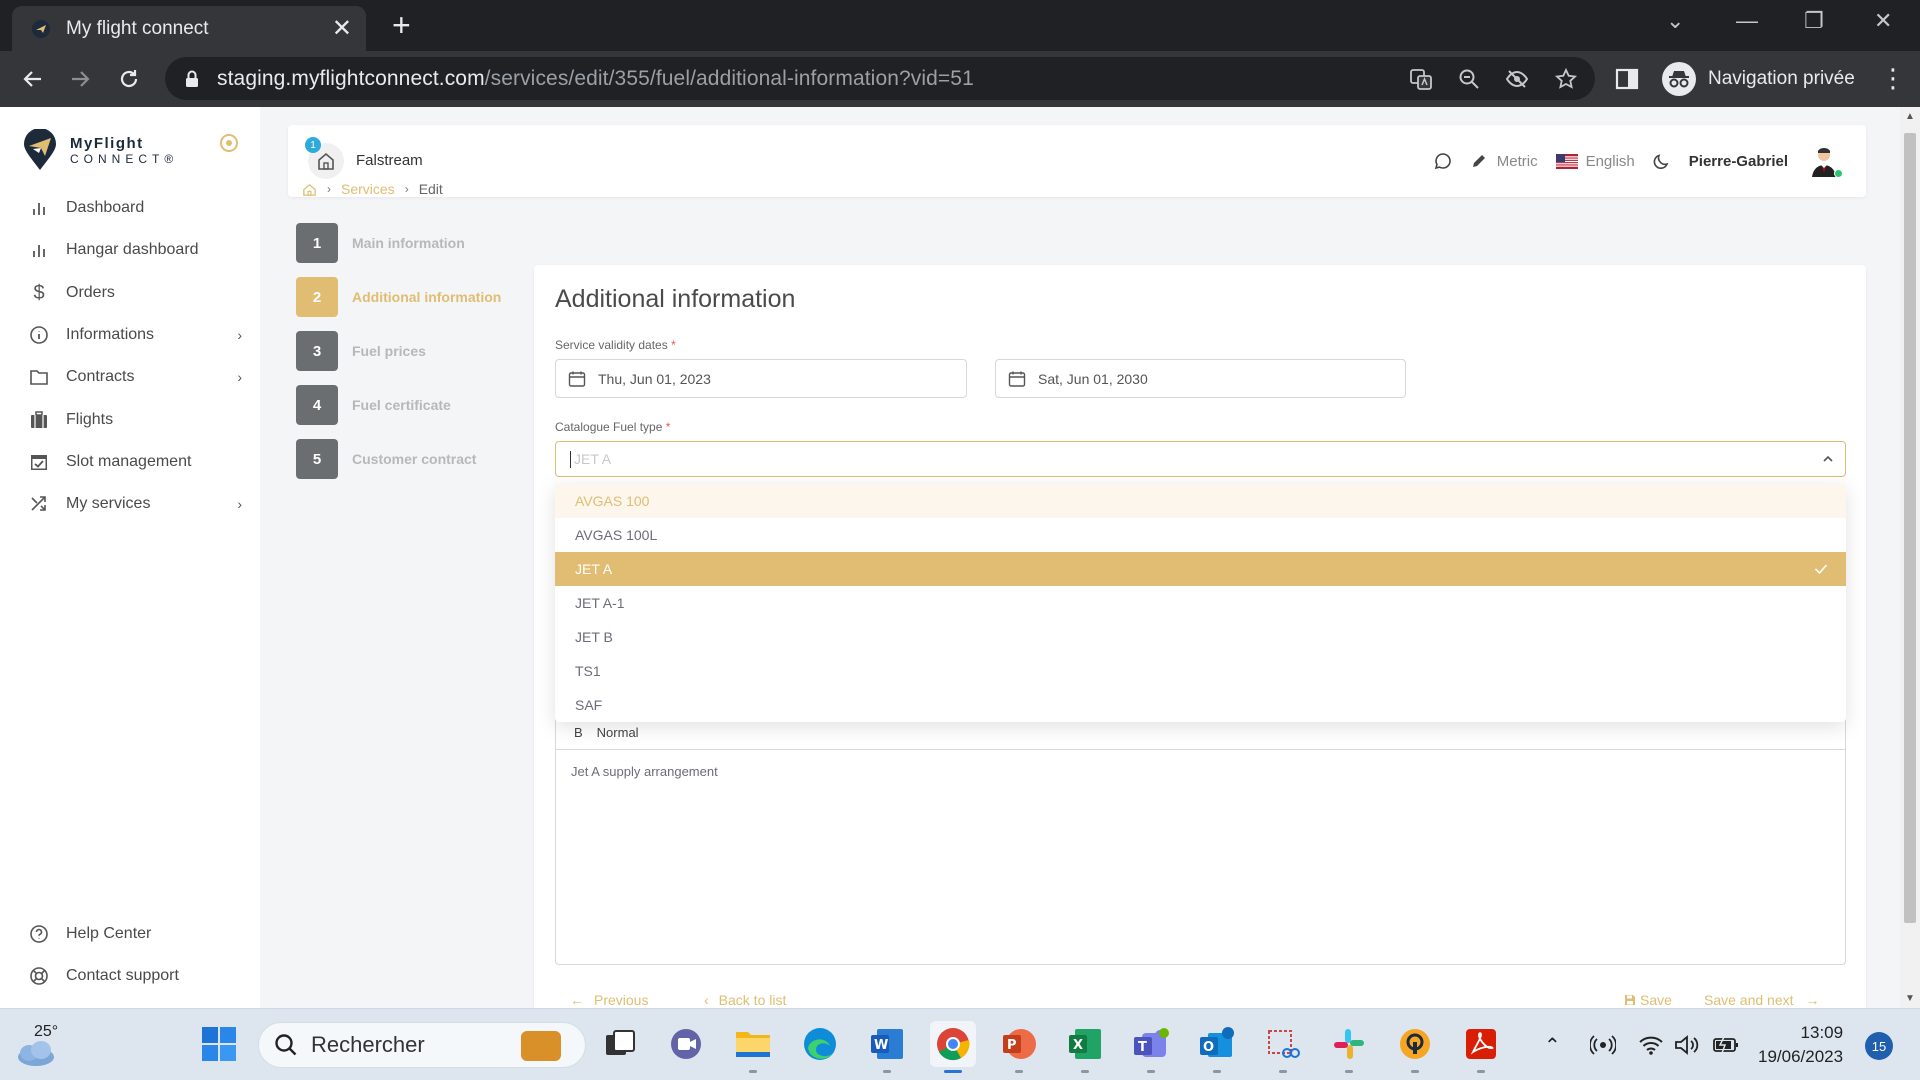  I want to click on dark-mode-moon-icon, so click(1662, 161).